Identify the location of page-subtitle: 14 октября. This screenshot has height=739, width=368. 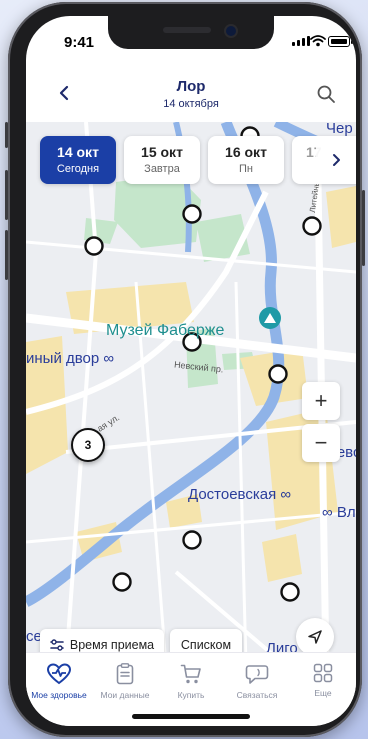
(191, 104).